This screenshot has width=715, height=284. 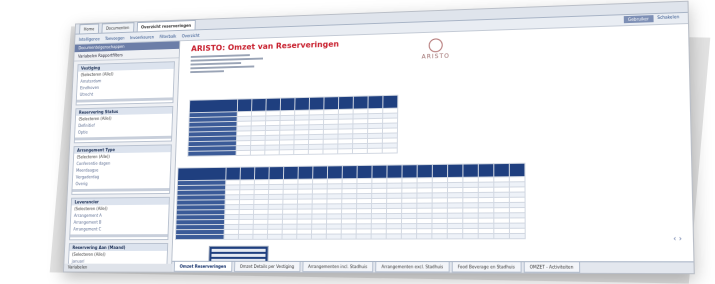 I want to click on user-button: Gebruiker, so click(x=638, y=19).